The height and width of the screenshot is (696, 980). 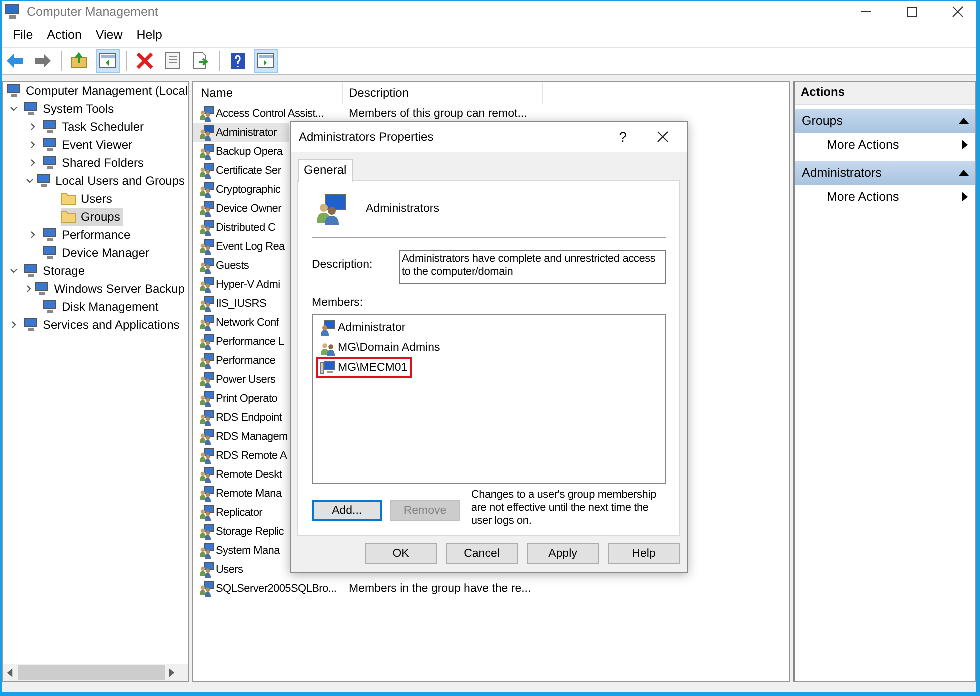 I want to click on tree-item: Computer Management (Local, so click(x=99, y=91).